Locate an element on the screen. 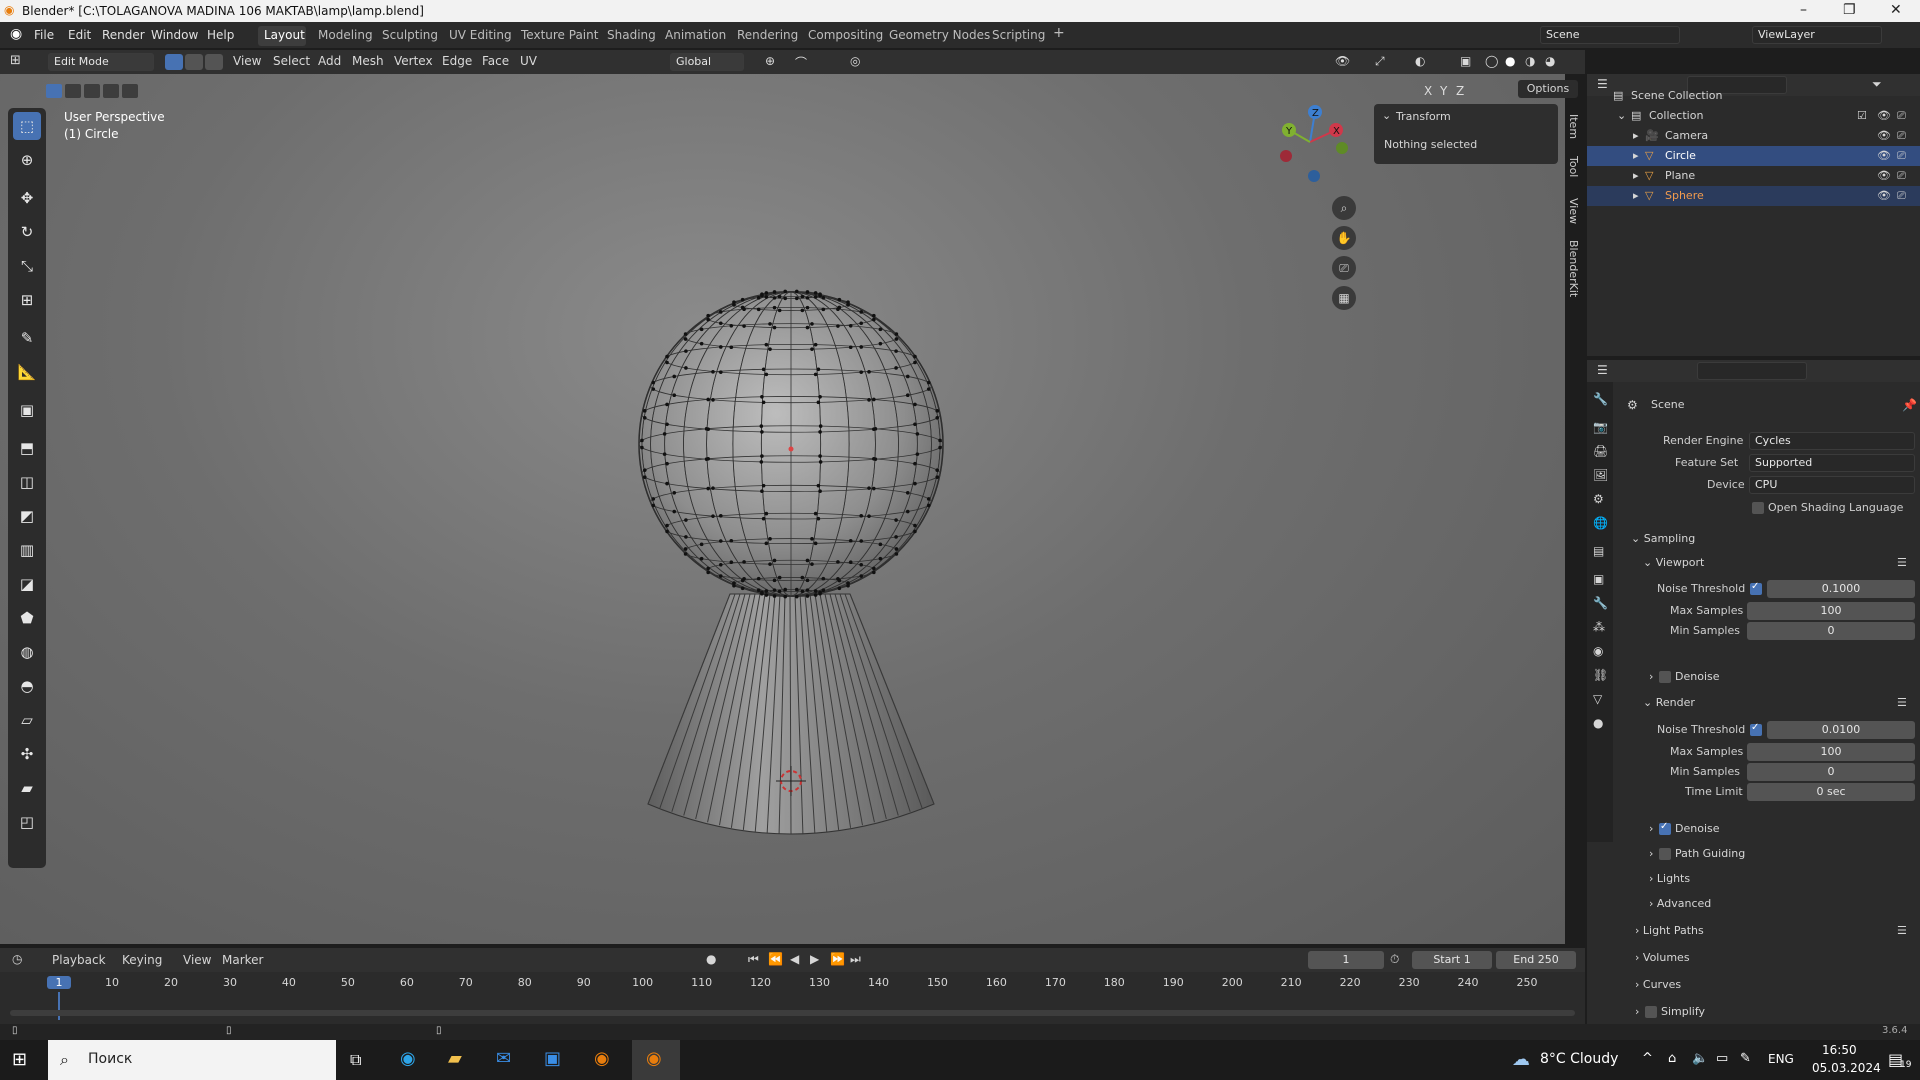  eye-icon: 👁 is located at coordinates (1884, 155).